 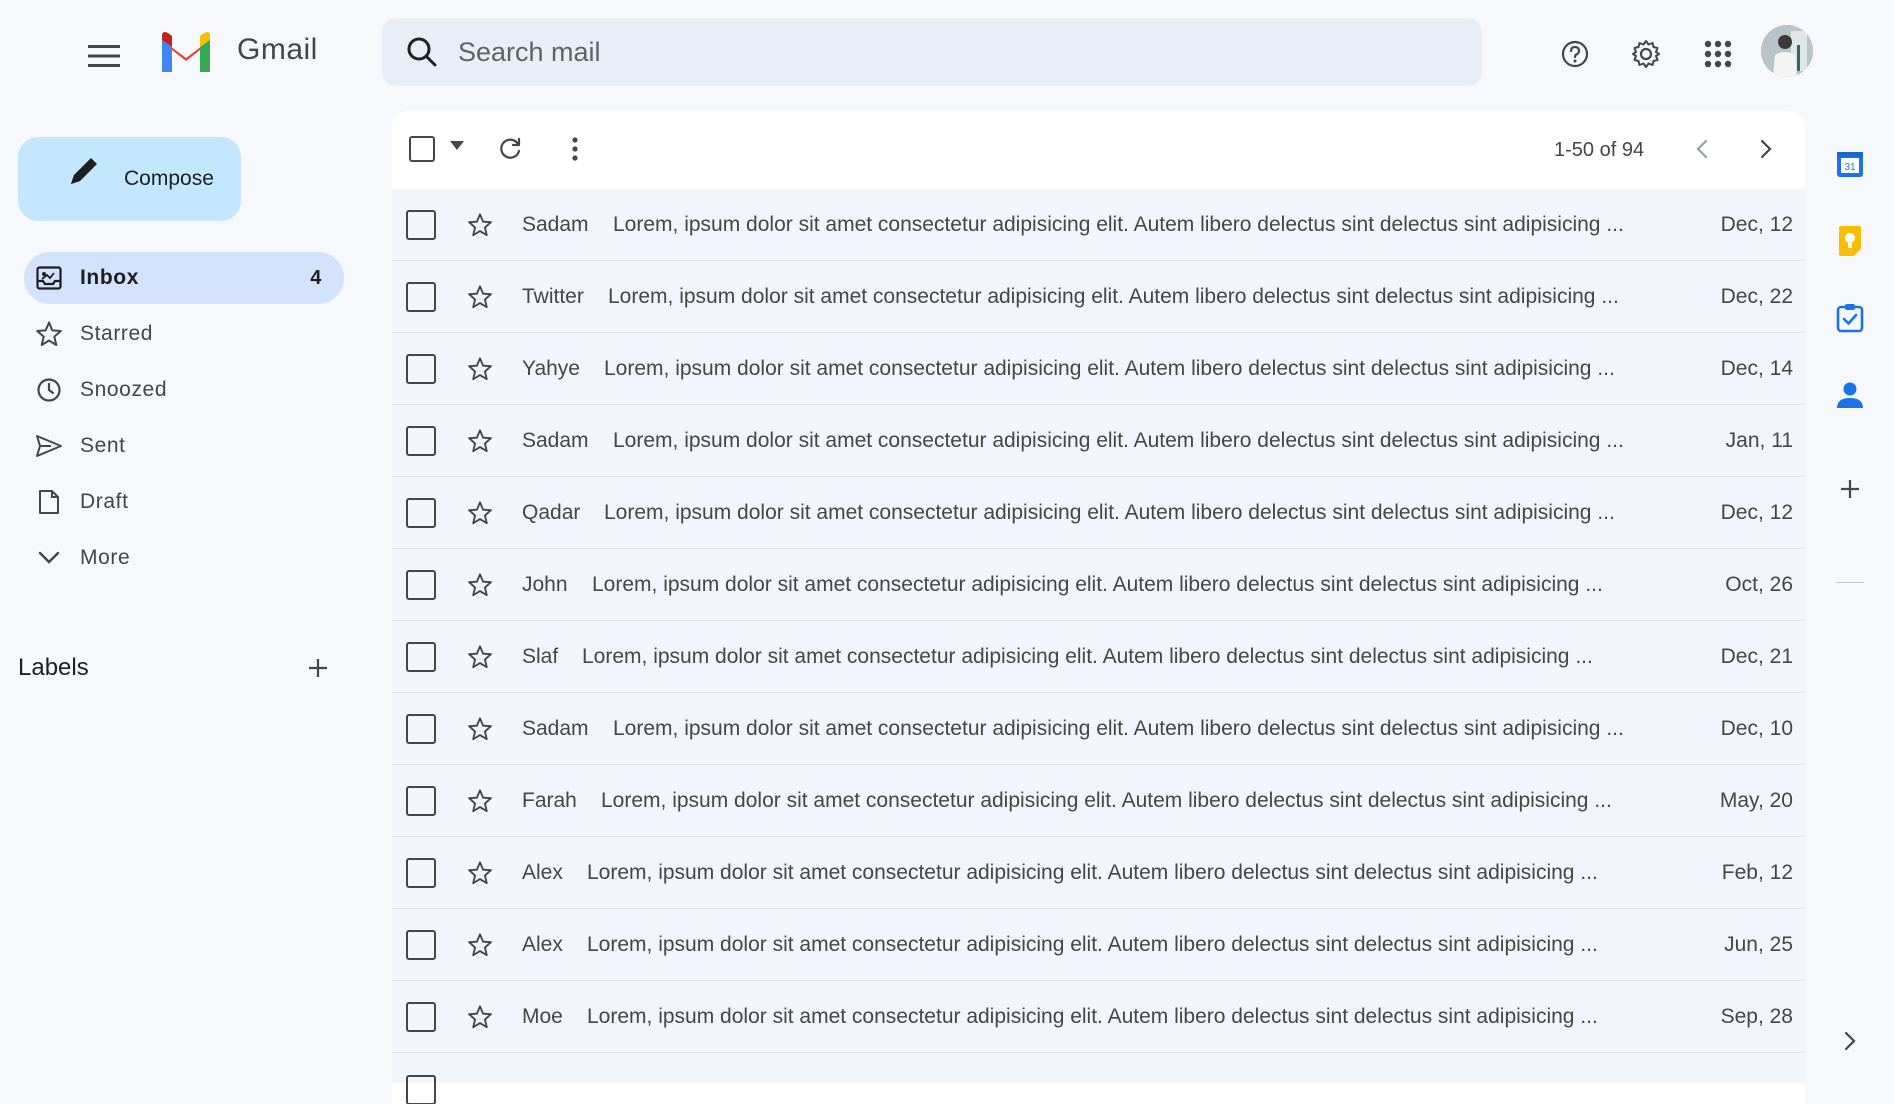 I want to click on sidebar-item-more: More, so click(x=184, y=558).